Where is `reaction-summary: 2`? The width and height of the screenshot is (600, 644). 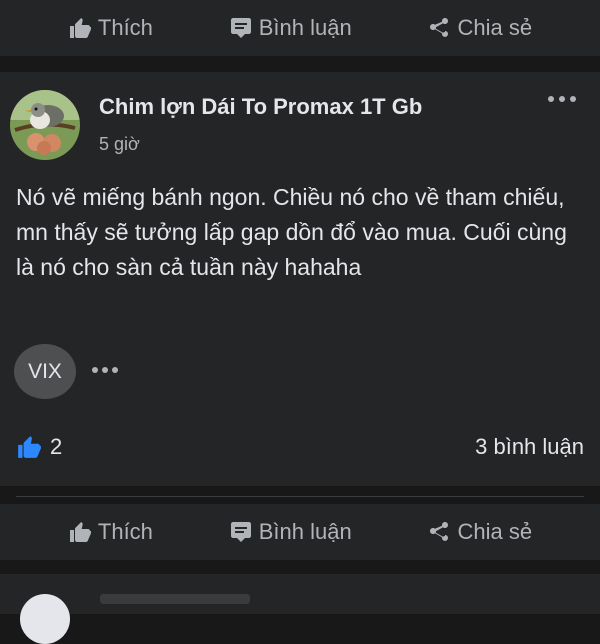 reaction-summary: 2 is located at coordinates (39, 447).